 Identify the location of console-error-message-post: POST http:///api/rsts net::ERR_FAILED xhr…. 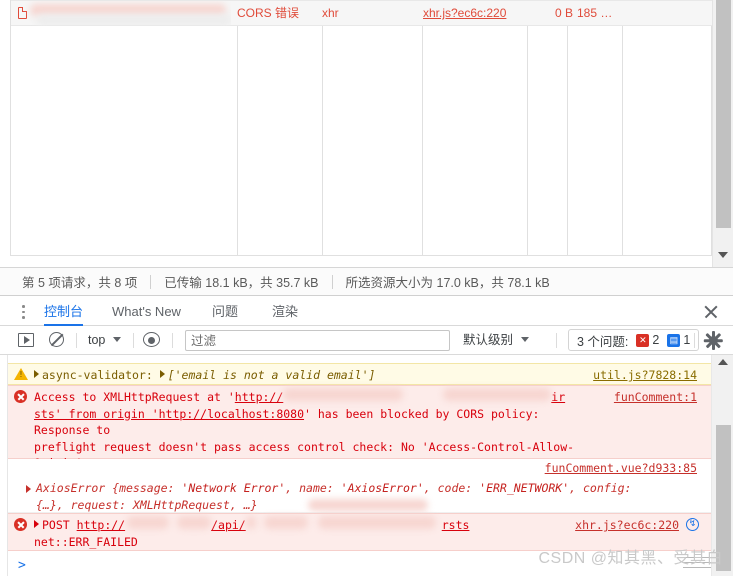
(359, 532).